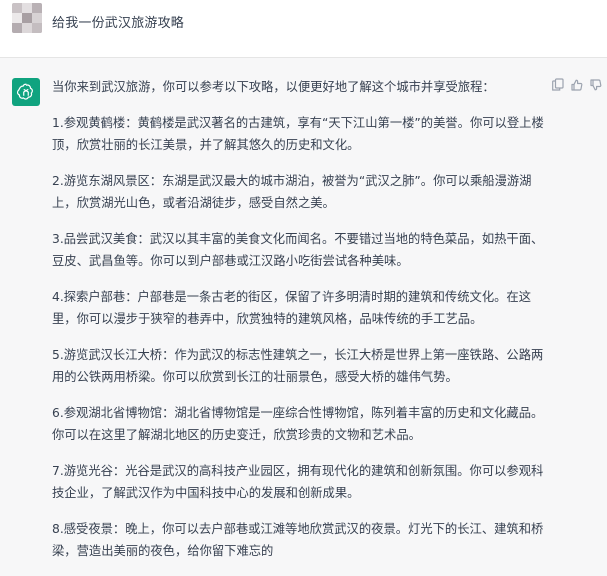  What do you see at coordinates (595, 84) in the screenshot?
I see `thumbs-down-icon` at bounding box center [595, 84].